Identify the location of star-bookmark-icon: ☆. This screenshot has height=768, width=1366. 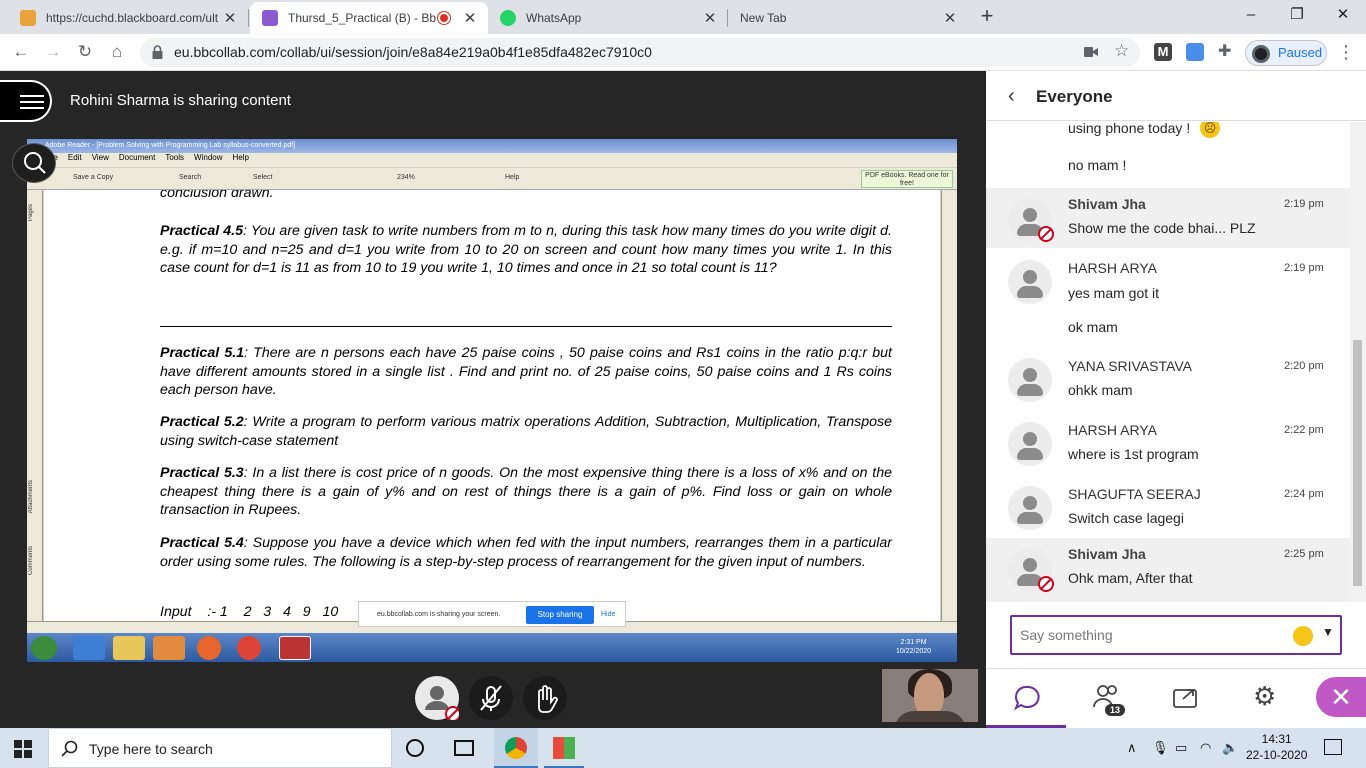
(1121, 51).